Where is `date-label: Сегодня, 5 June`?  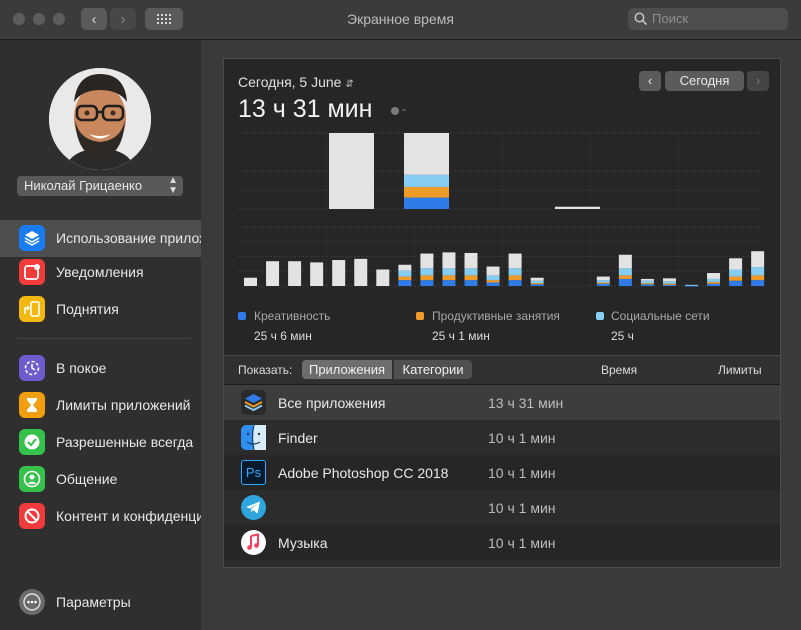 date-label: Сегодня, 5 June is located at coordinates (290, 82).